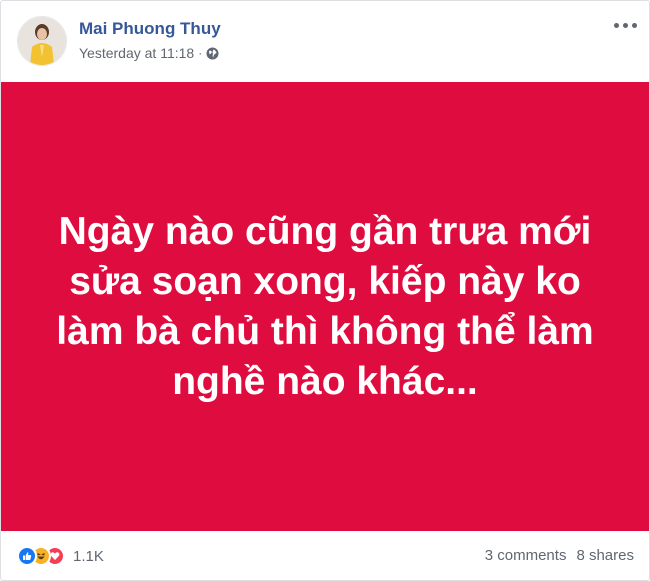 The width and height of the screenshot is (650, 581). Describe the element at coordinates (605, 555) in the screenshot. I see `shares-count: 8 shares` at that location.